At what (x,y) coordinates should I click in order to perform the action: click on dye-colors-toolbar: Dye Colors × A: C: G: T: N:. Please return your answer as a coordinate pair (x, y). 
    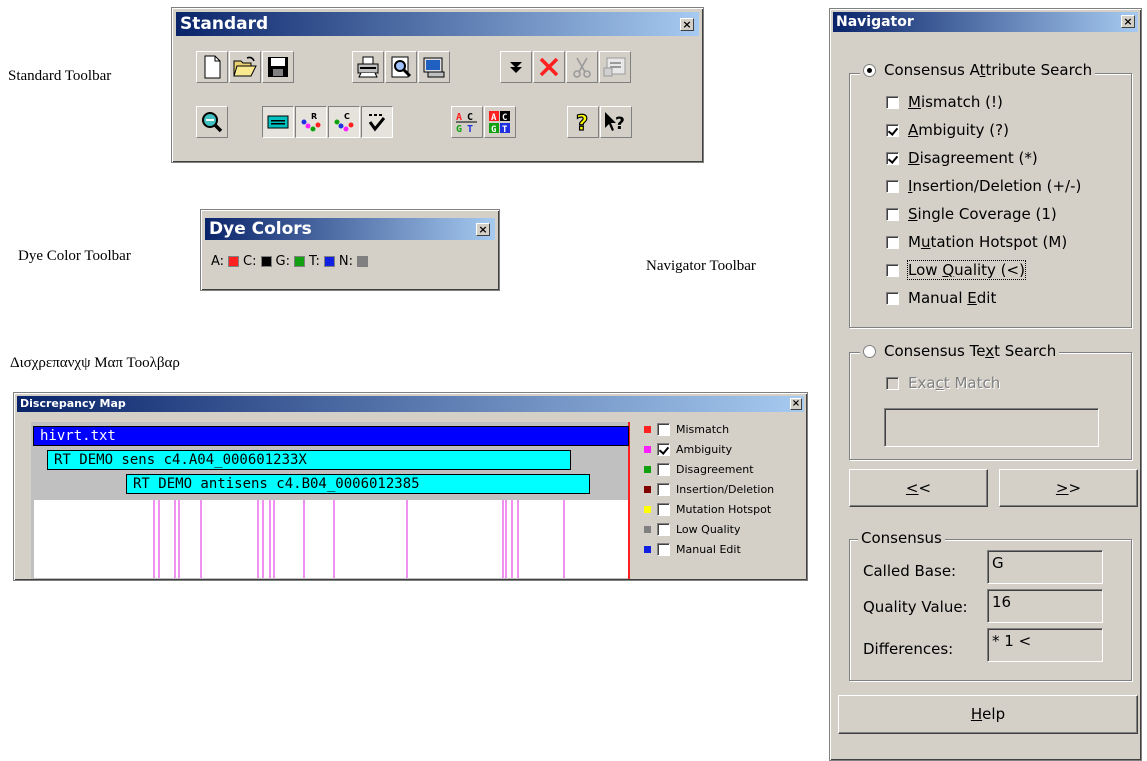
    Looking at the image, I should click on (350, 250).